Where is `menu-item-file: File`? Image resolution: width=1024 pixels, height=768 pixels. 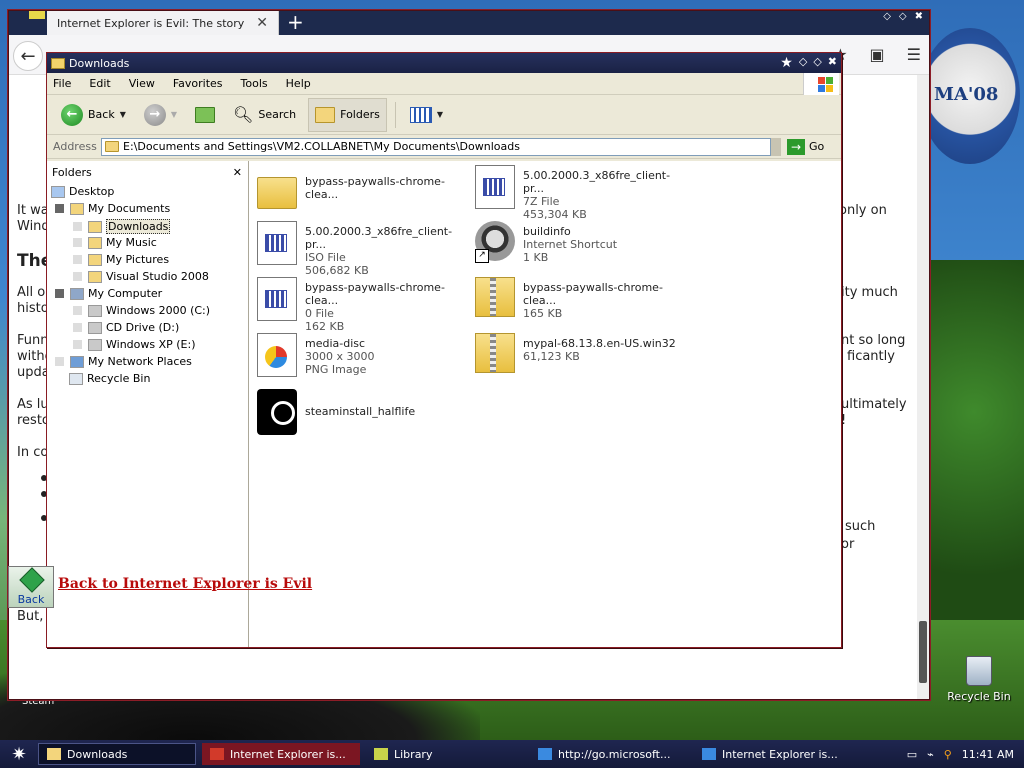 menu-item-file: File is located at coordinates (62, 83).